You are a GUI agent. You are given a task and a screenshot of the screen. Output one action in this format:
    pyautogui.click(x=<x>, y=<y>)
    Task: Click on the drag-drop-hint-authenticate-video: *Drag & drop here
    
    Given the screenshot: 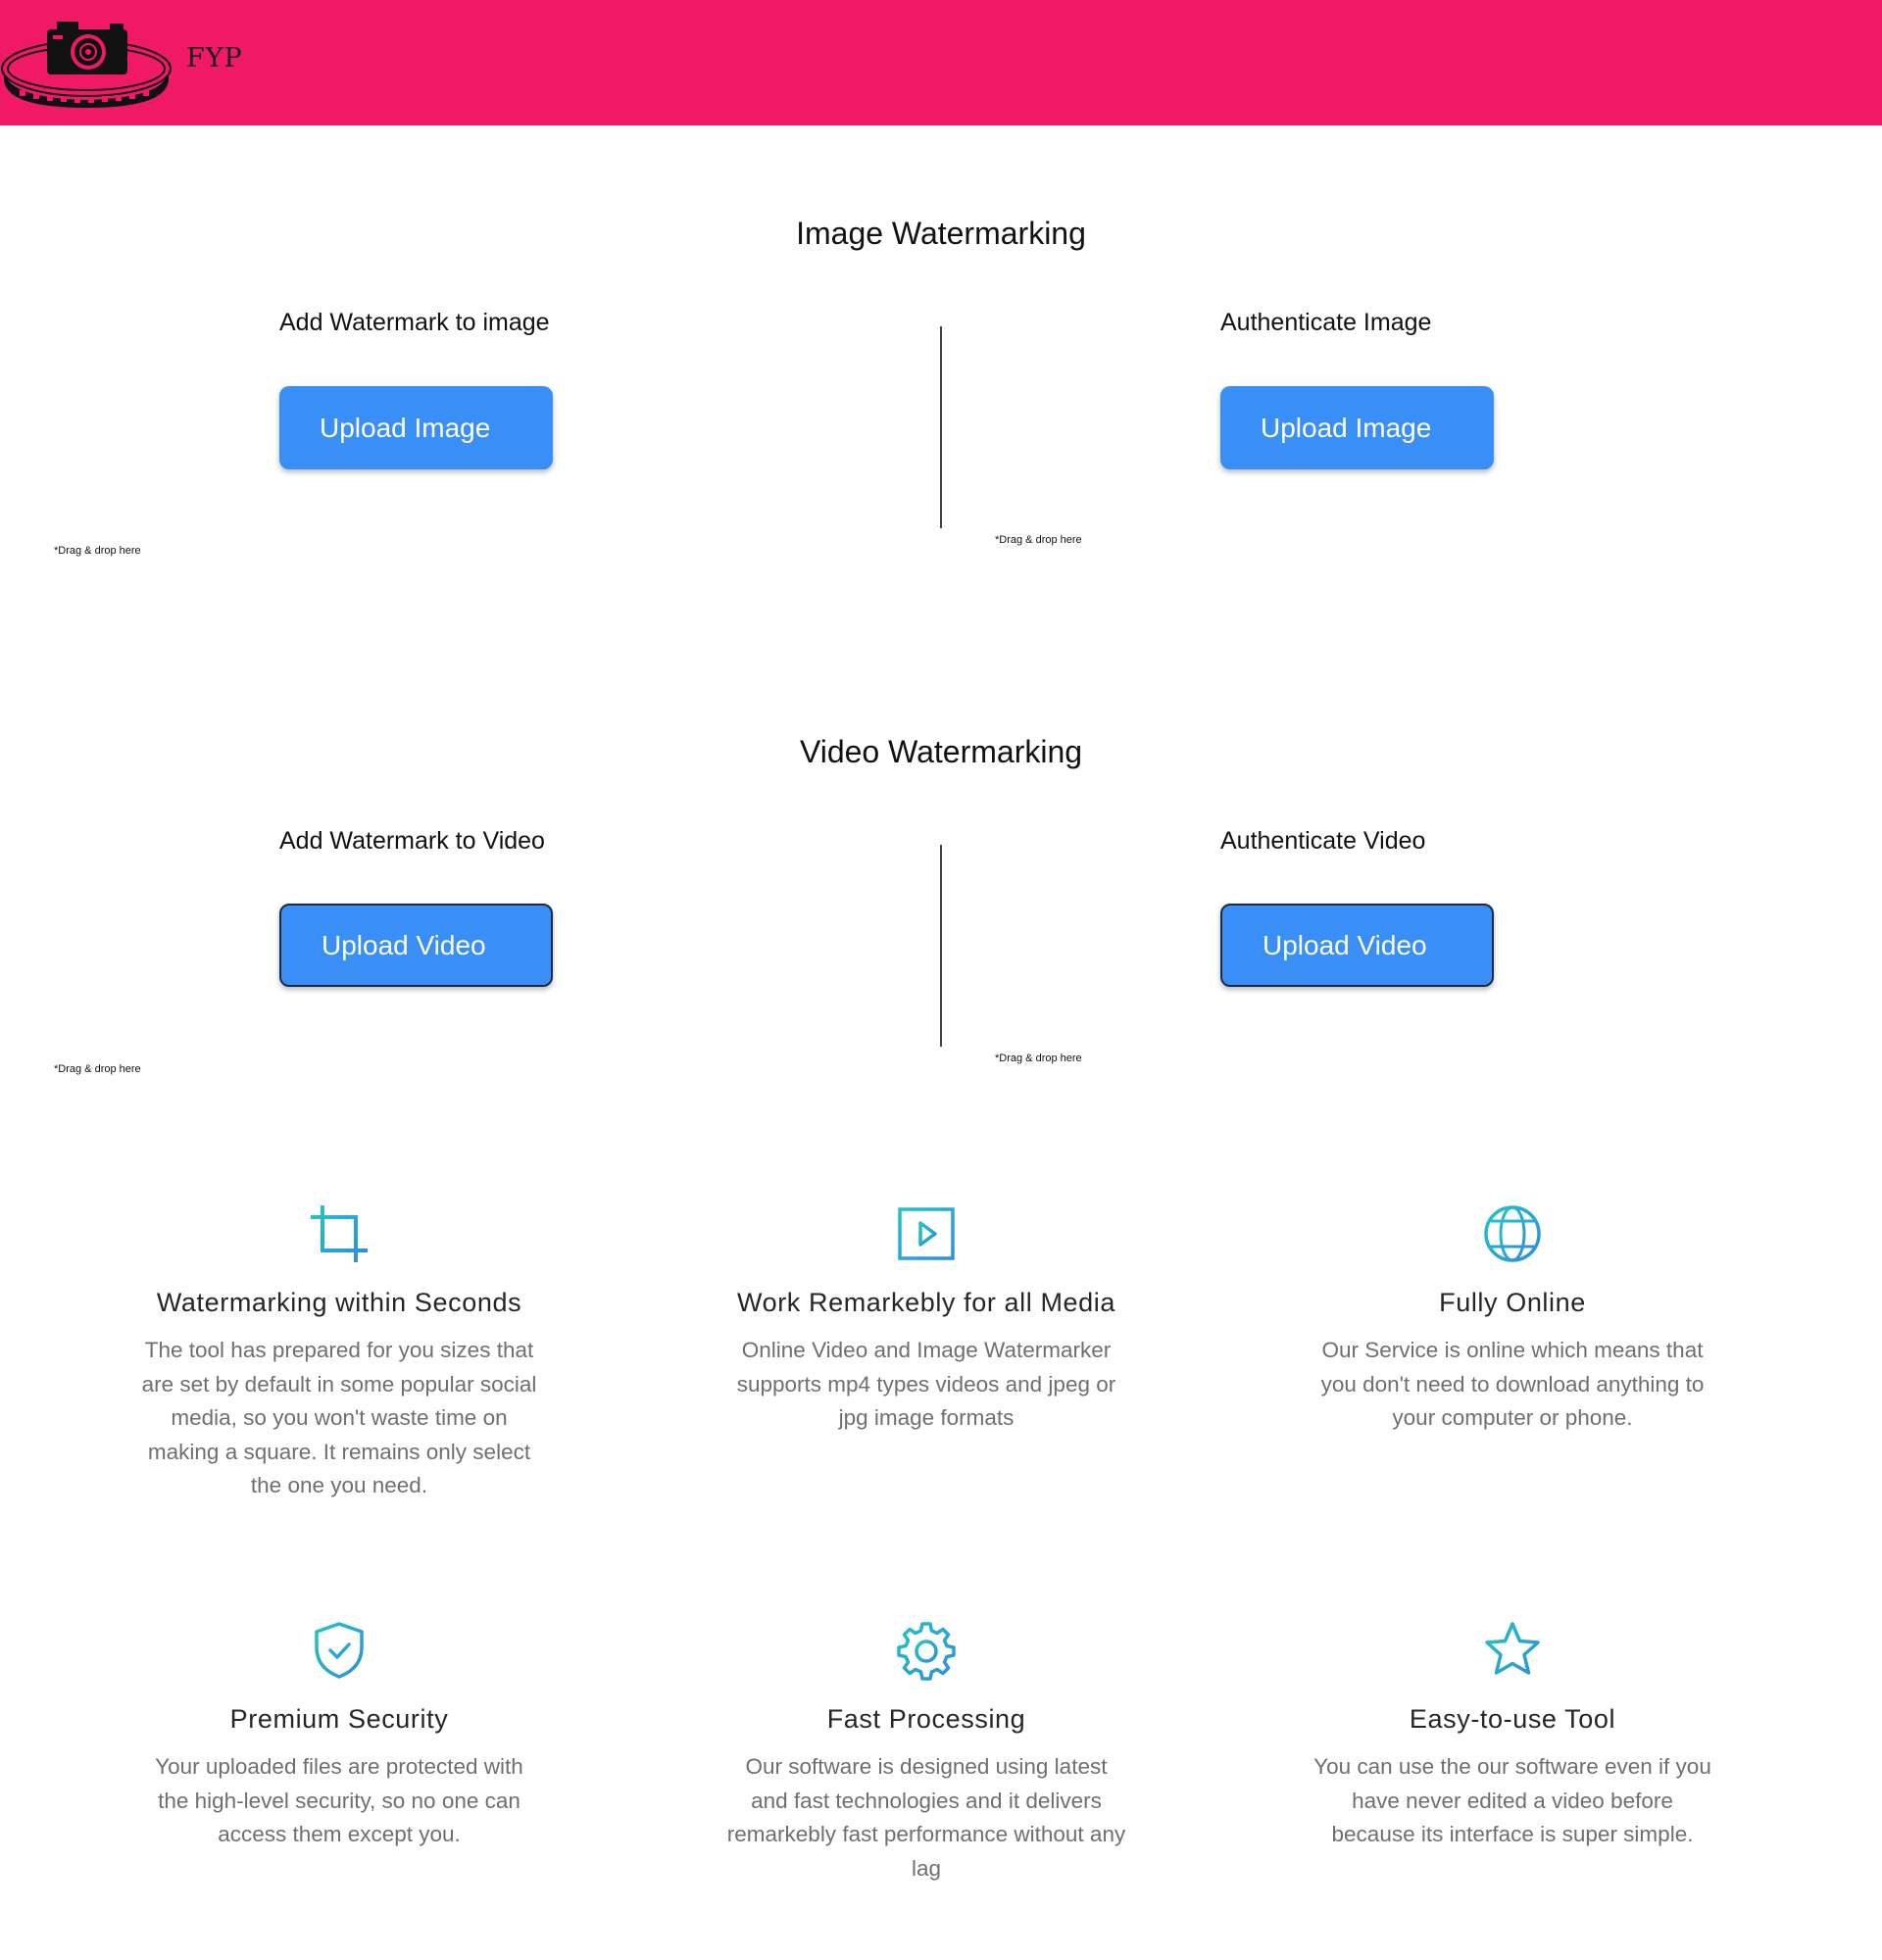 What is the action you would take?
    pyautogui.click(x=1039, y=1058)
    